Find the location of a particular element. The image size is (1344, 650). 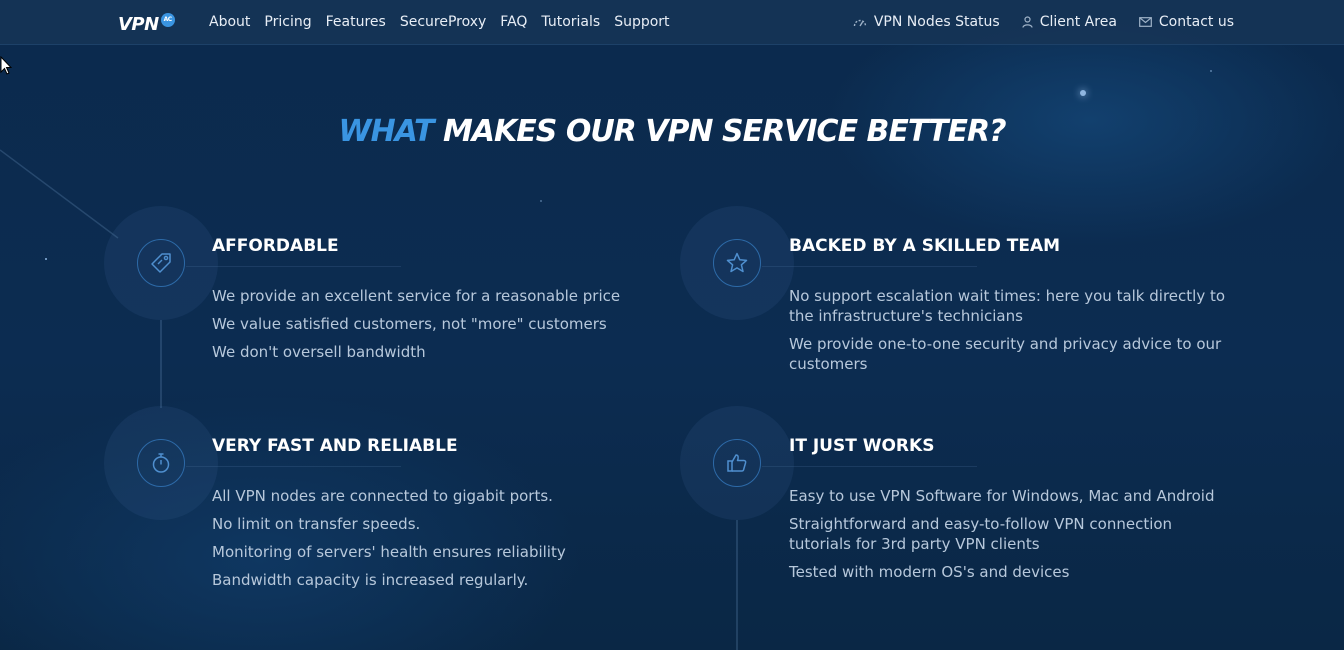

nav-support-link: Support is located at coordinates (641, 22).